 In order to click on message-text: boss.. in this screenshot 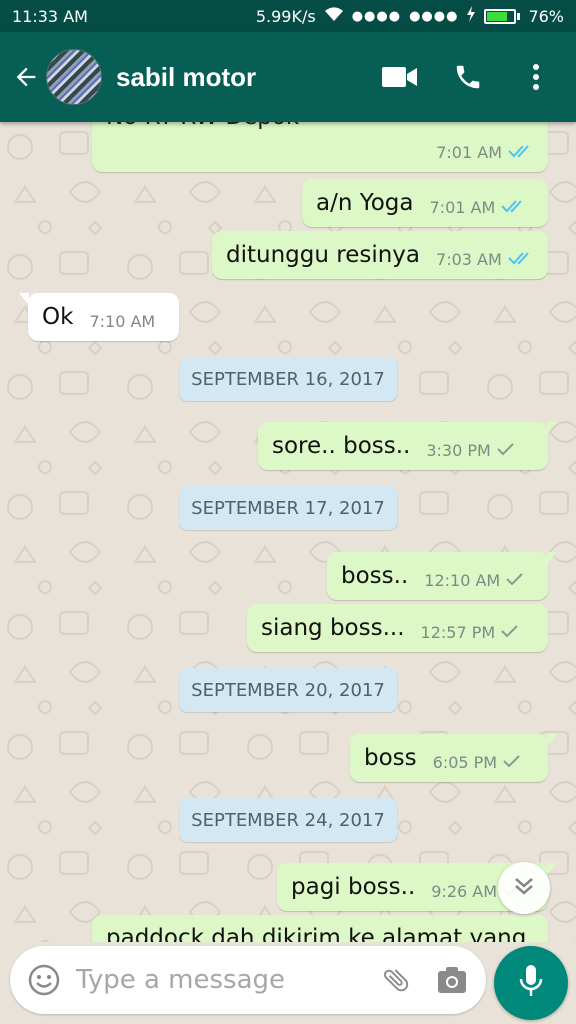, I will do `click(375, 576)`.